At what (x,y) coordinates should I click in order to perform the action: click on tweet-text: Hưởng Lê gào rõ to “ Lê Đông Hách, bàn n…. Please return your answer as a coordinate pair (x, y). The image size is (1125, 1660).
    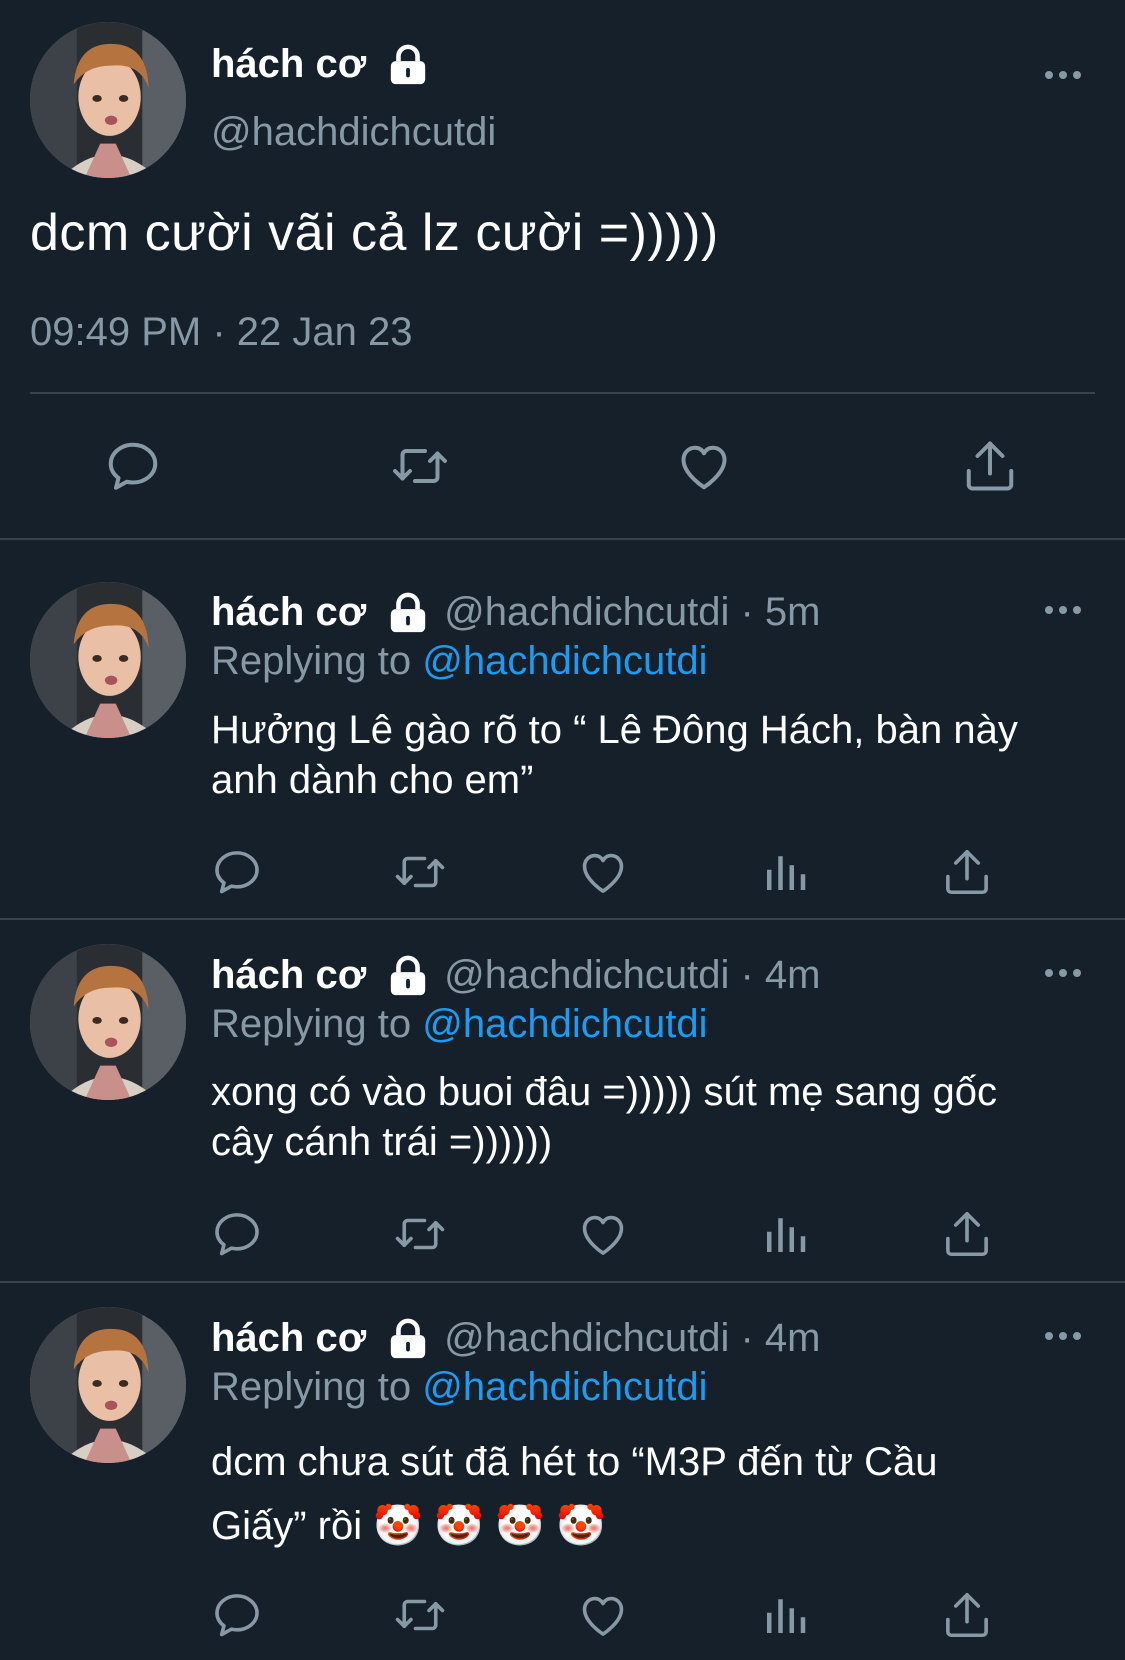
    Looking at the image, I should click on (614, 755).